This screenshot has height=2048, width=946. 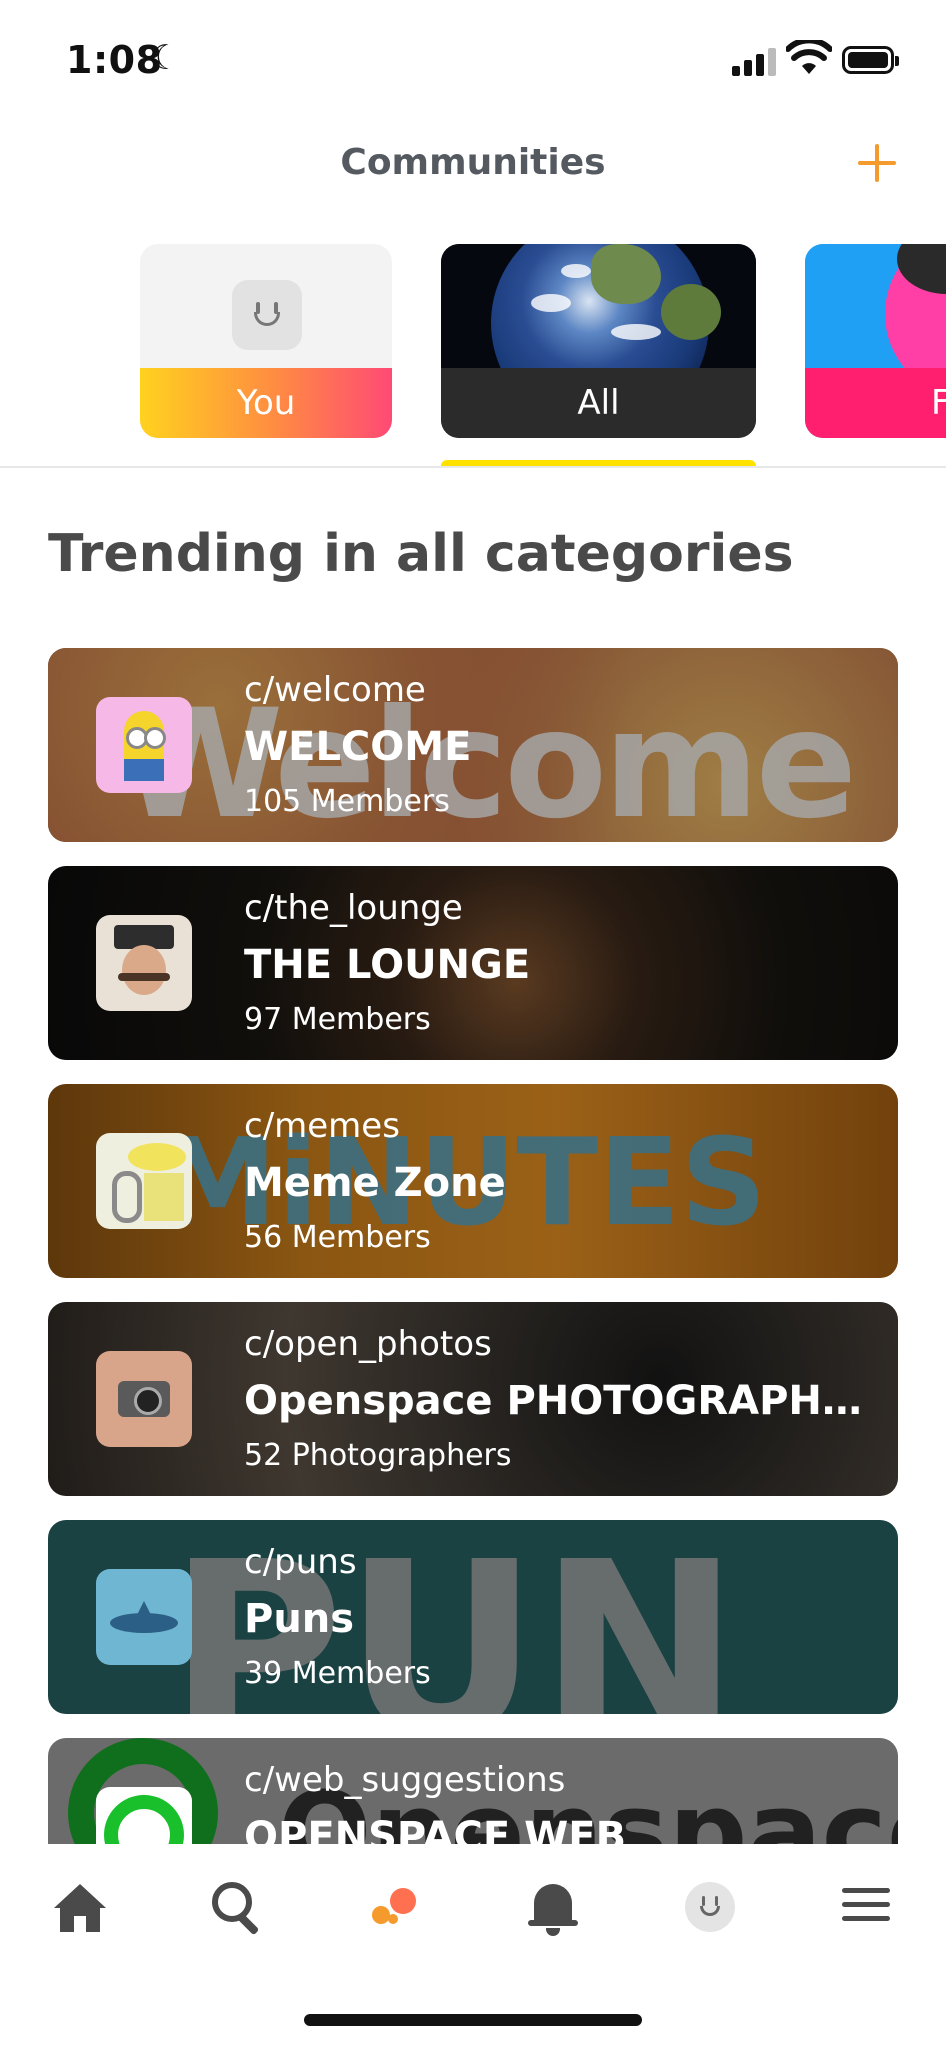 What do you see at coordinates (347, 801) in the screenshot?
I see `community-members: 105 Members` at bounding box center [347, 801].